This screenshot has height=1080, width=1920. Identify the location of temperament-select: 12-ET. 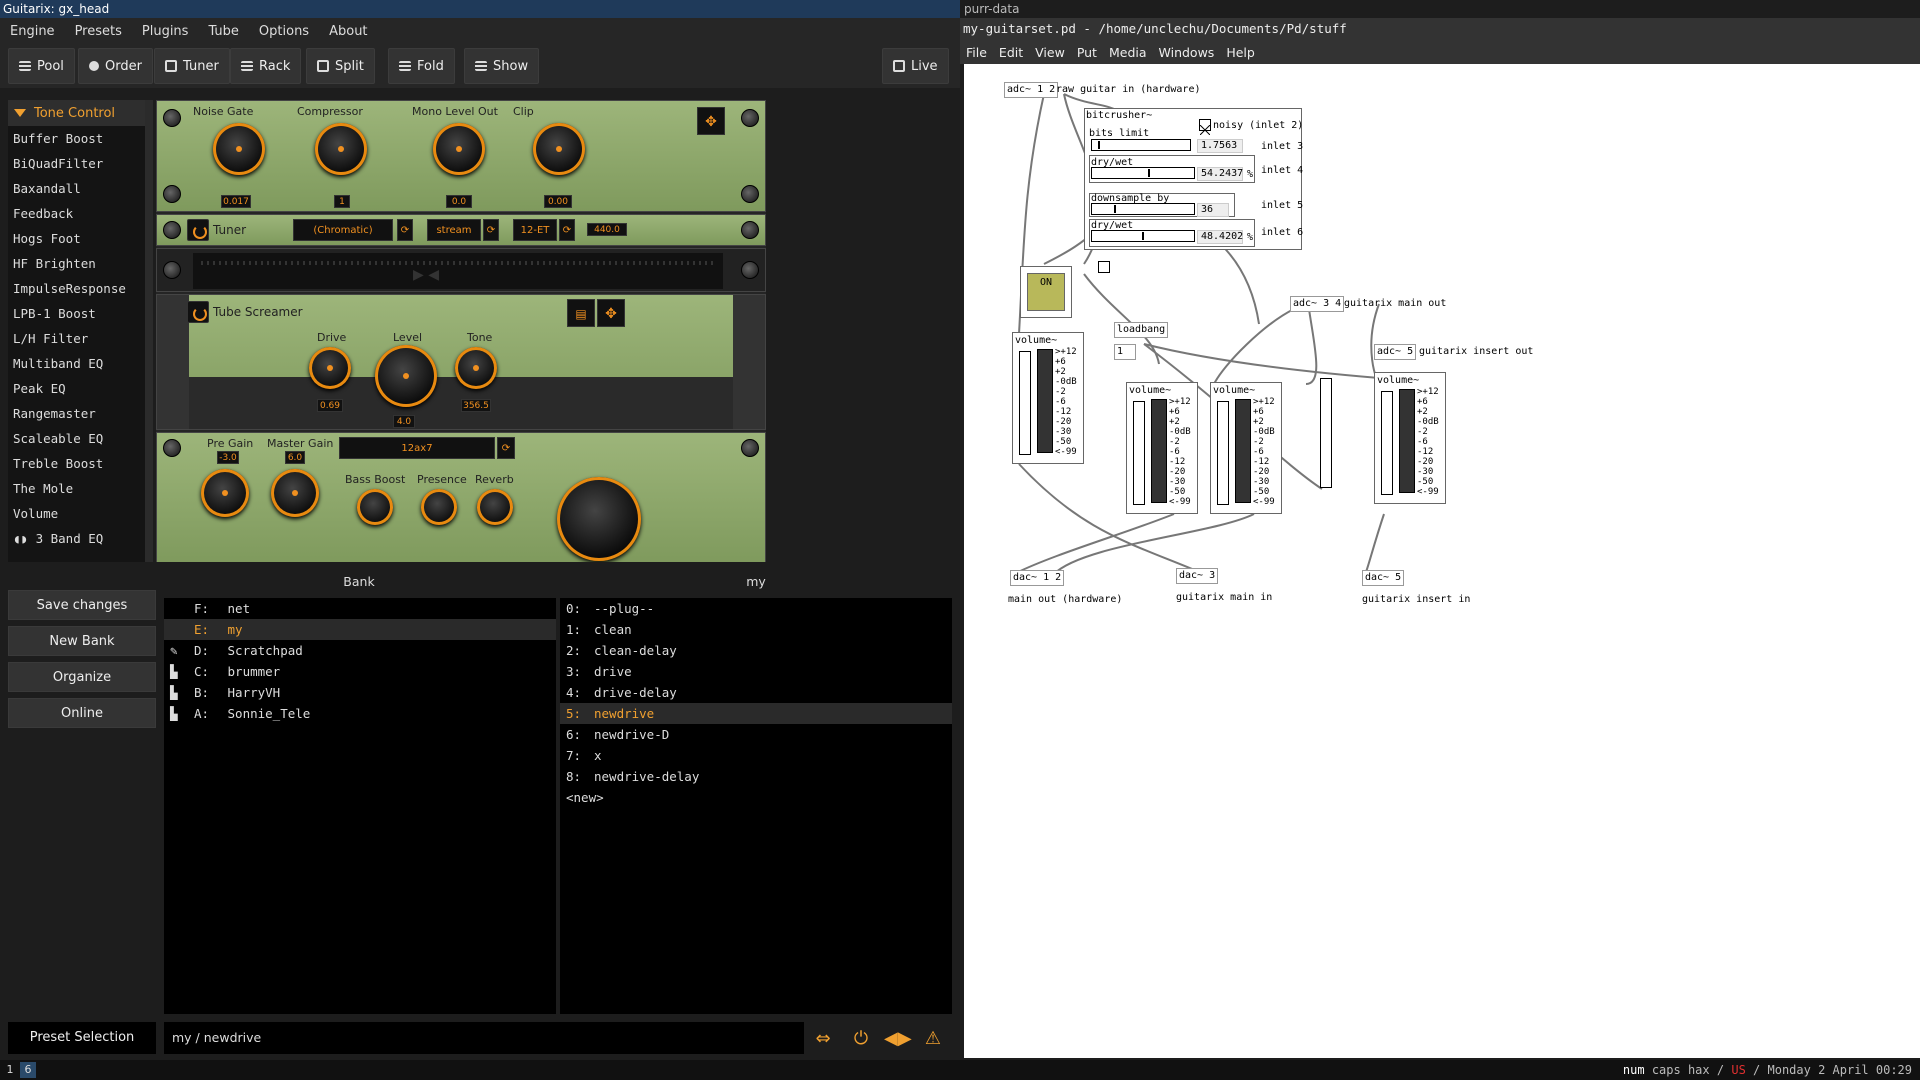
(535, 230).